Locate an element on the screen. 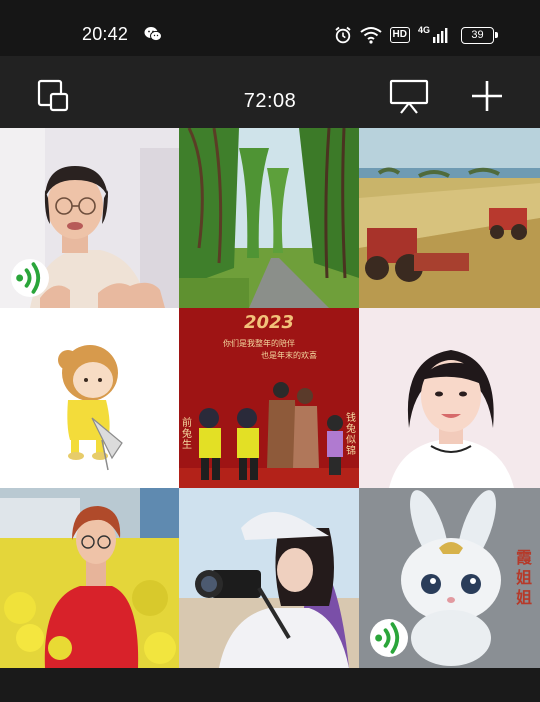 This screenshot has width=540, height=702. screen-share-icon is located at coordinates (409, 96).